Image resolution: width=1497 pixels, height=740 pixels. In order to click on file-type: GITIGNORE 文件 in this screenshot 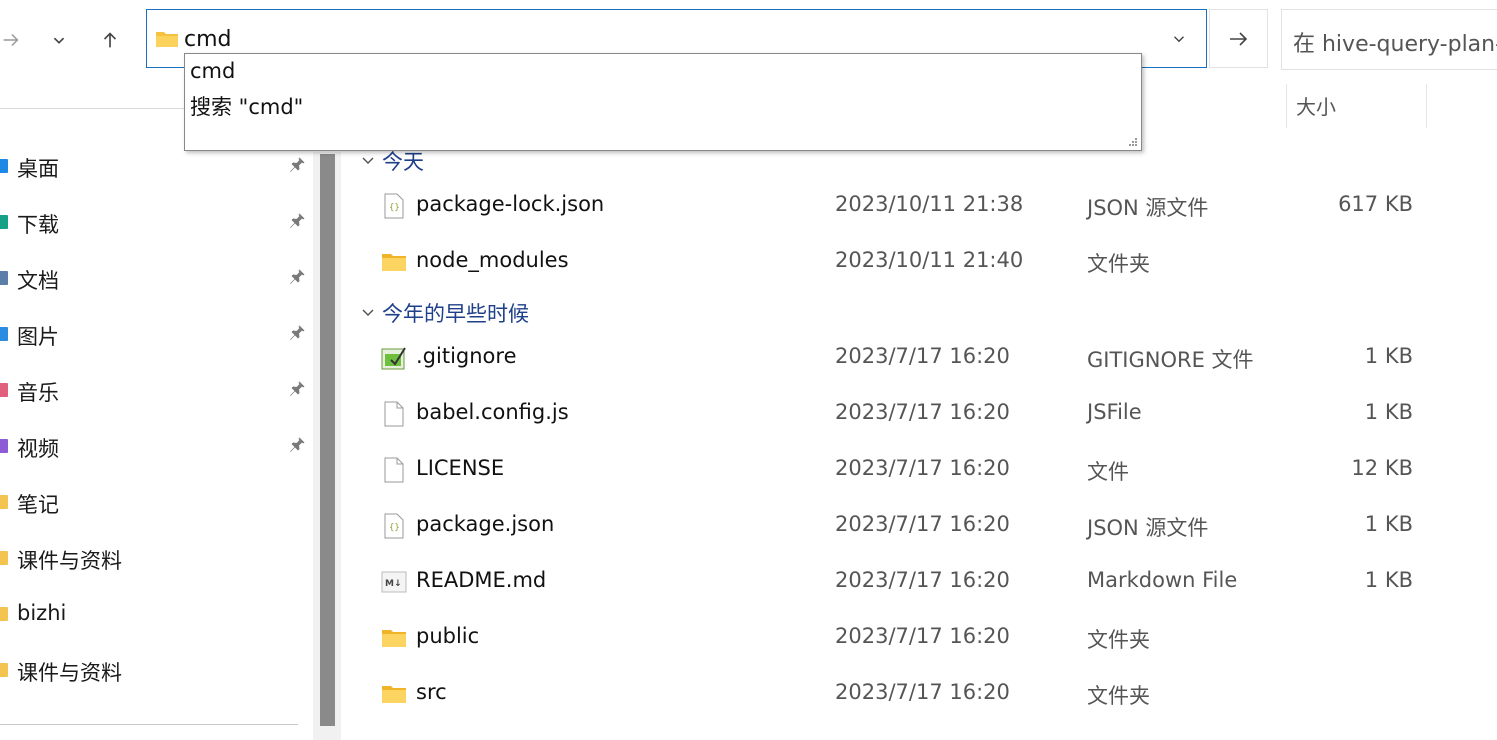, I will do `click(1170, 360)`.